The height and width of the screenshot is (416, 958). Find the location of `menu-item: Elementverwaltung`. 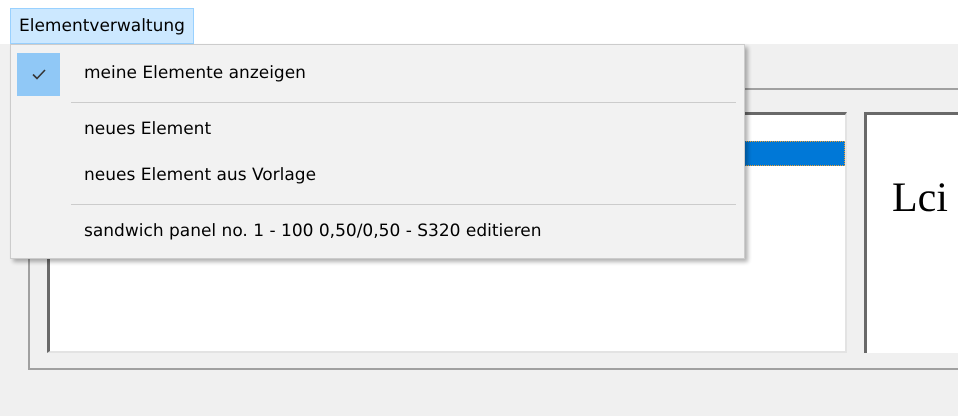

menu-item: Elementverwaltung is located at coordinates (102, 26).